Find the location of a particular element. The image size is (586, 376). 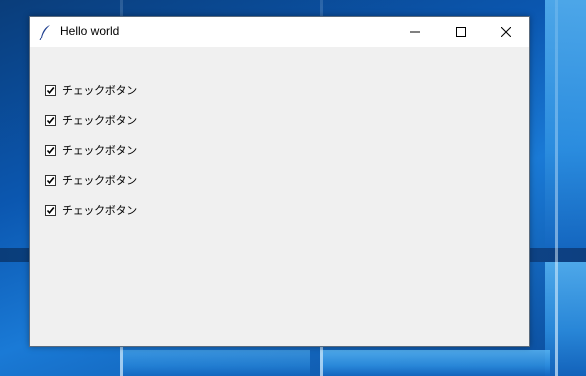

maximize-icon is located at coordinates (461, 32).